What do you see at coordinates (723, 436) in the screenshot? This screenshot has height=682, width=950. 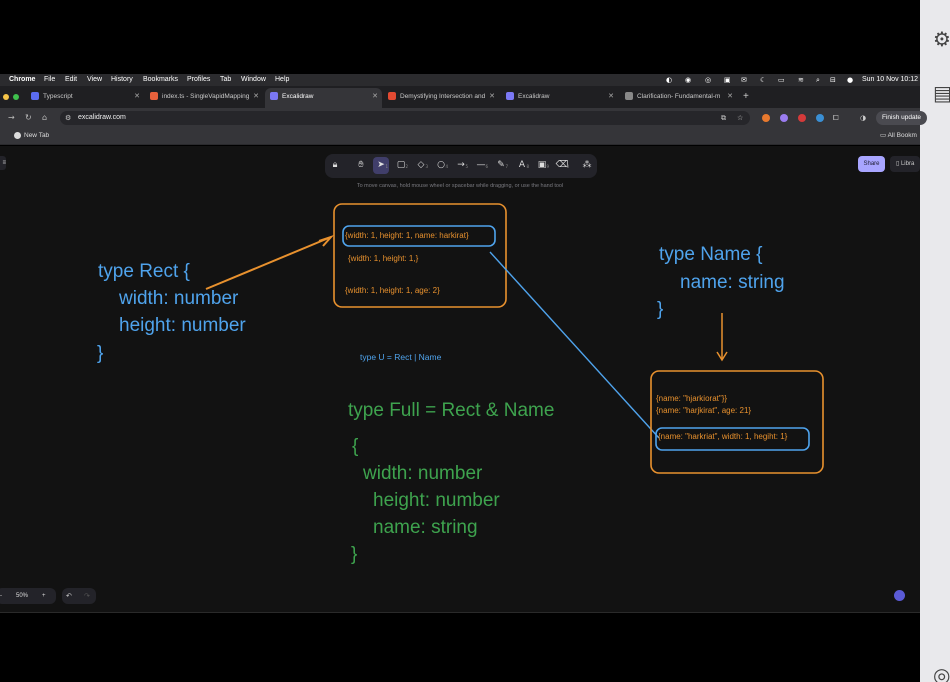 I see `name-example-3: {name: "harkriat", width: 1, hegiht: 1}` at bounding box center [723, 436].